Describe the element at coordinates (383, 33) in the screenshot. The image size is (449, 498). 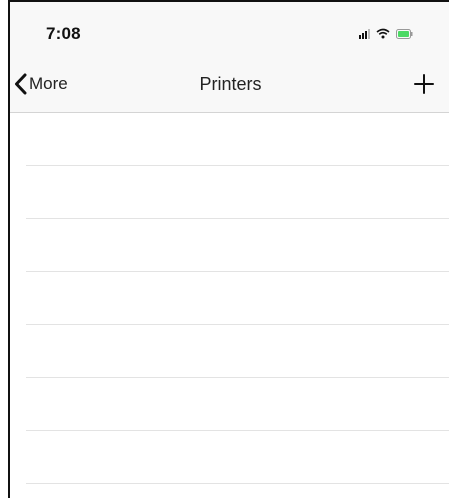
I see `wifi-icon` at that location.